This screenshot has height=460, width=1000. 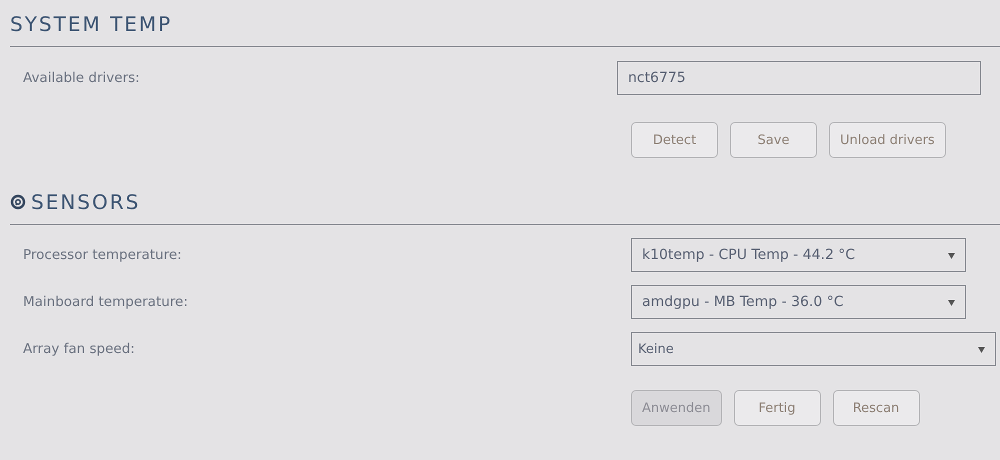 I want to click on field-label: Processor temperature:, so click(x=102, y=255).